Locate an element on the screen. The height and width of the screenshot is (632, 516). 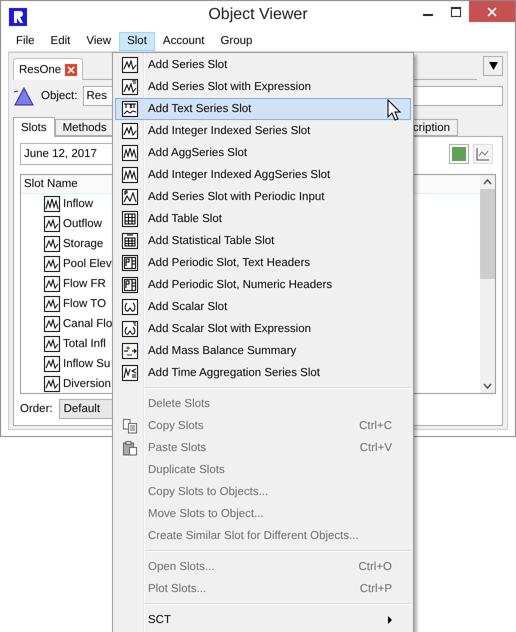
order-label: Order: is located at coordinates (36, 409).